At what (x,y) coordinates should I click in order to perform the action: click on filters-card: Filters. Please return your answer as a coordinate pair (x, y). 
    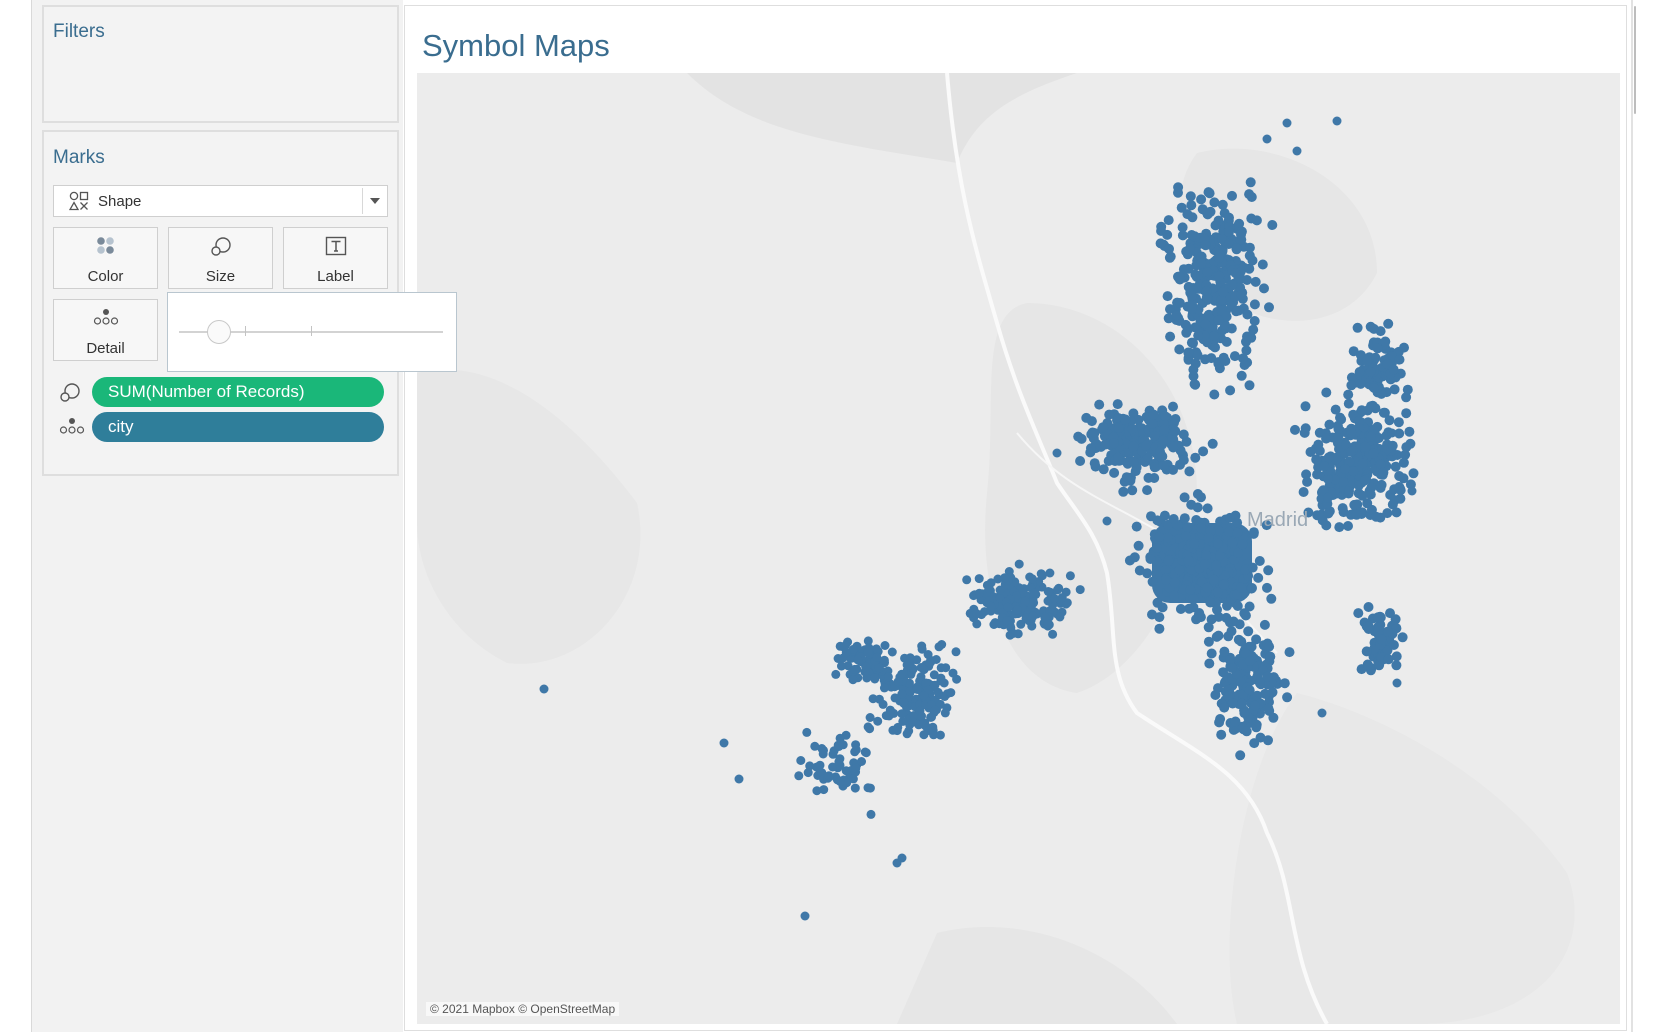
    Looking at the image, I should click on (220, 64).